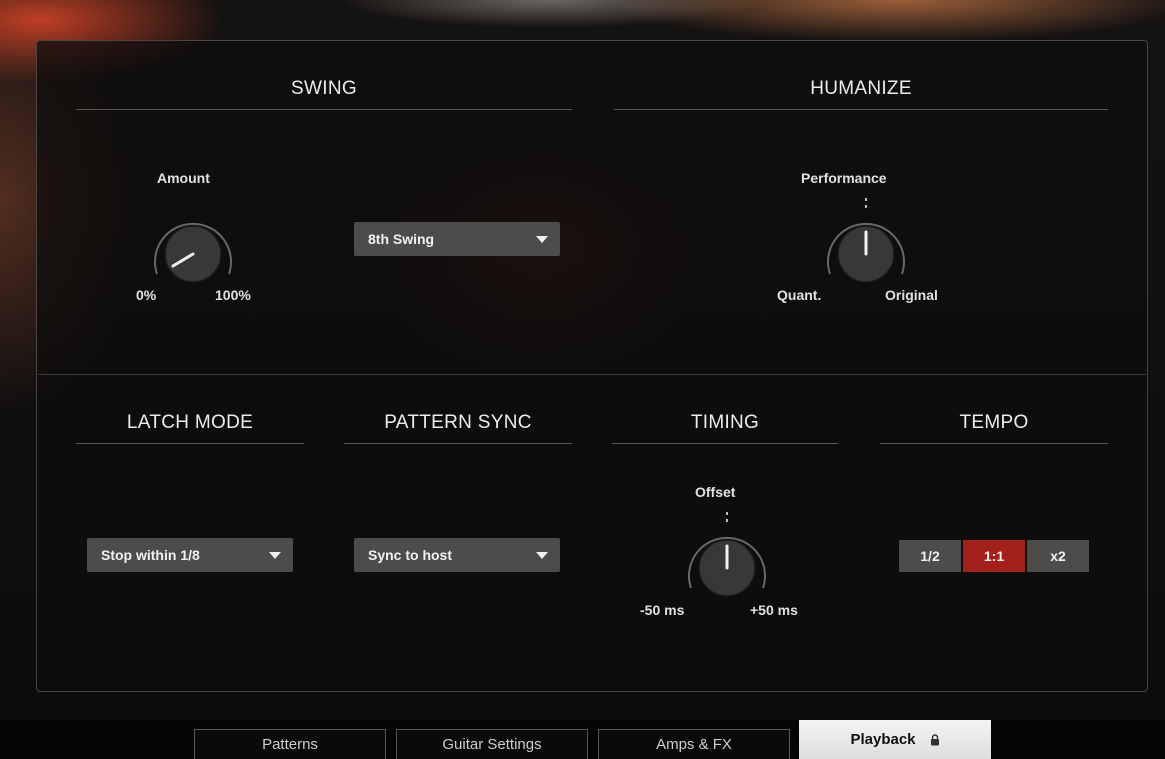 This screenshot has height=759, width=1165. I want to click on section-divider, so click(592, 374).